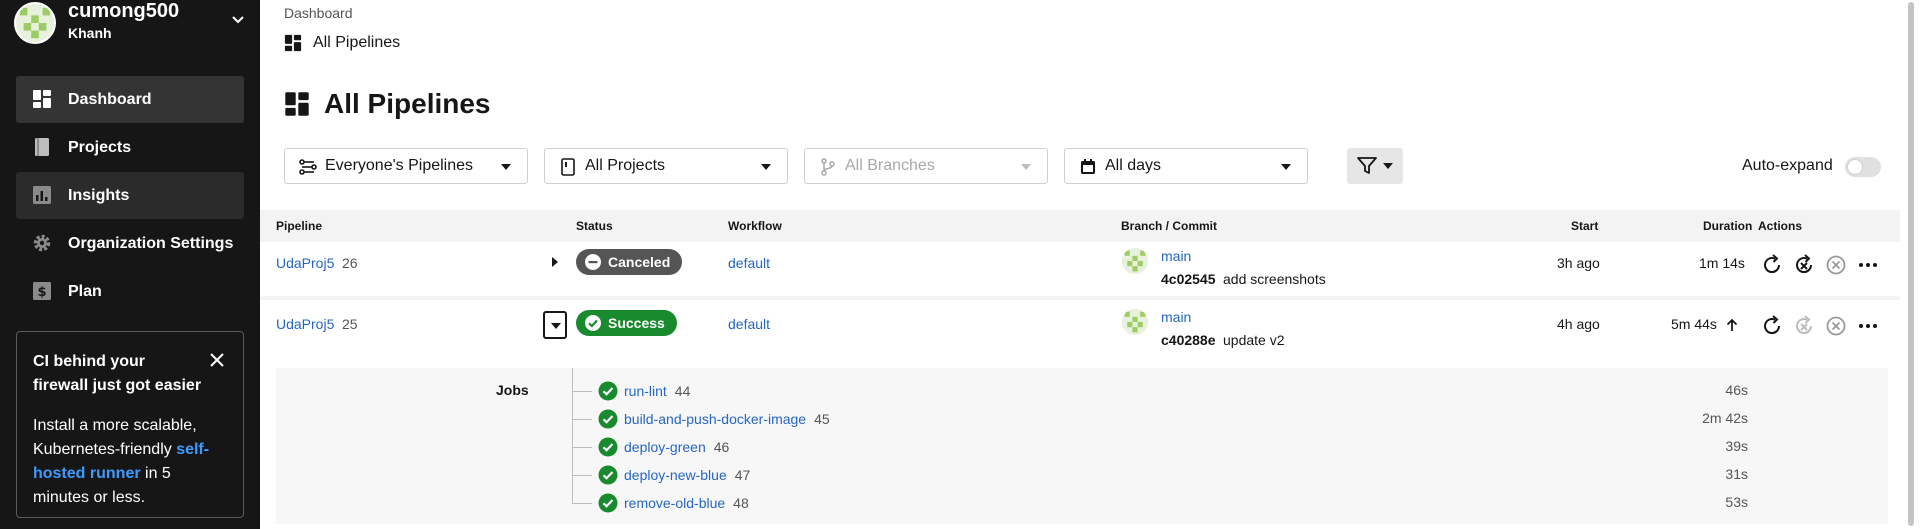 The height and width of the screenshot is (529, 1920). Describe the element at coordinates (666, 166) in the screenshot. I see `projects-filter-dropdown: All Projects` at that location.